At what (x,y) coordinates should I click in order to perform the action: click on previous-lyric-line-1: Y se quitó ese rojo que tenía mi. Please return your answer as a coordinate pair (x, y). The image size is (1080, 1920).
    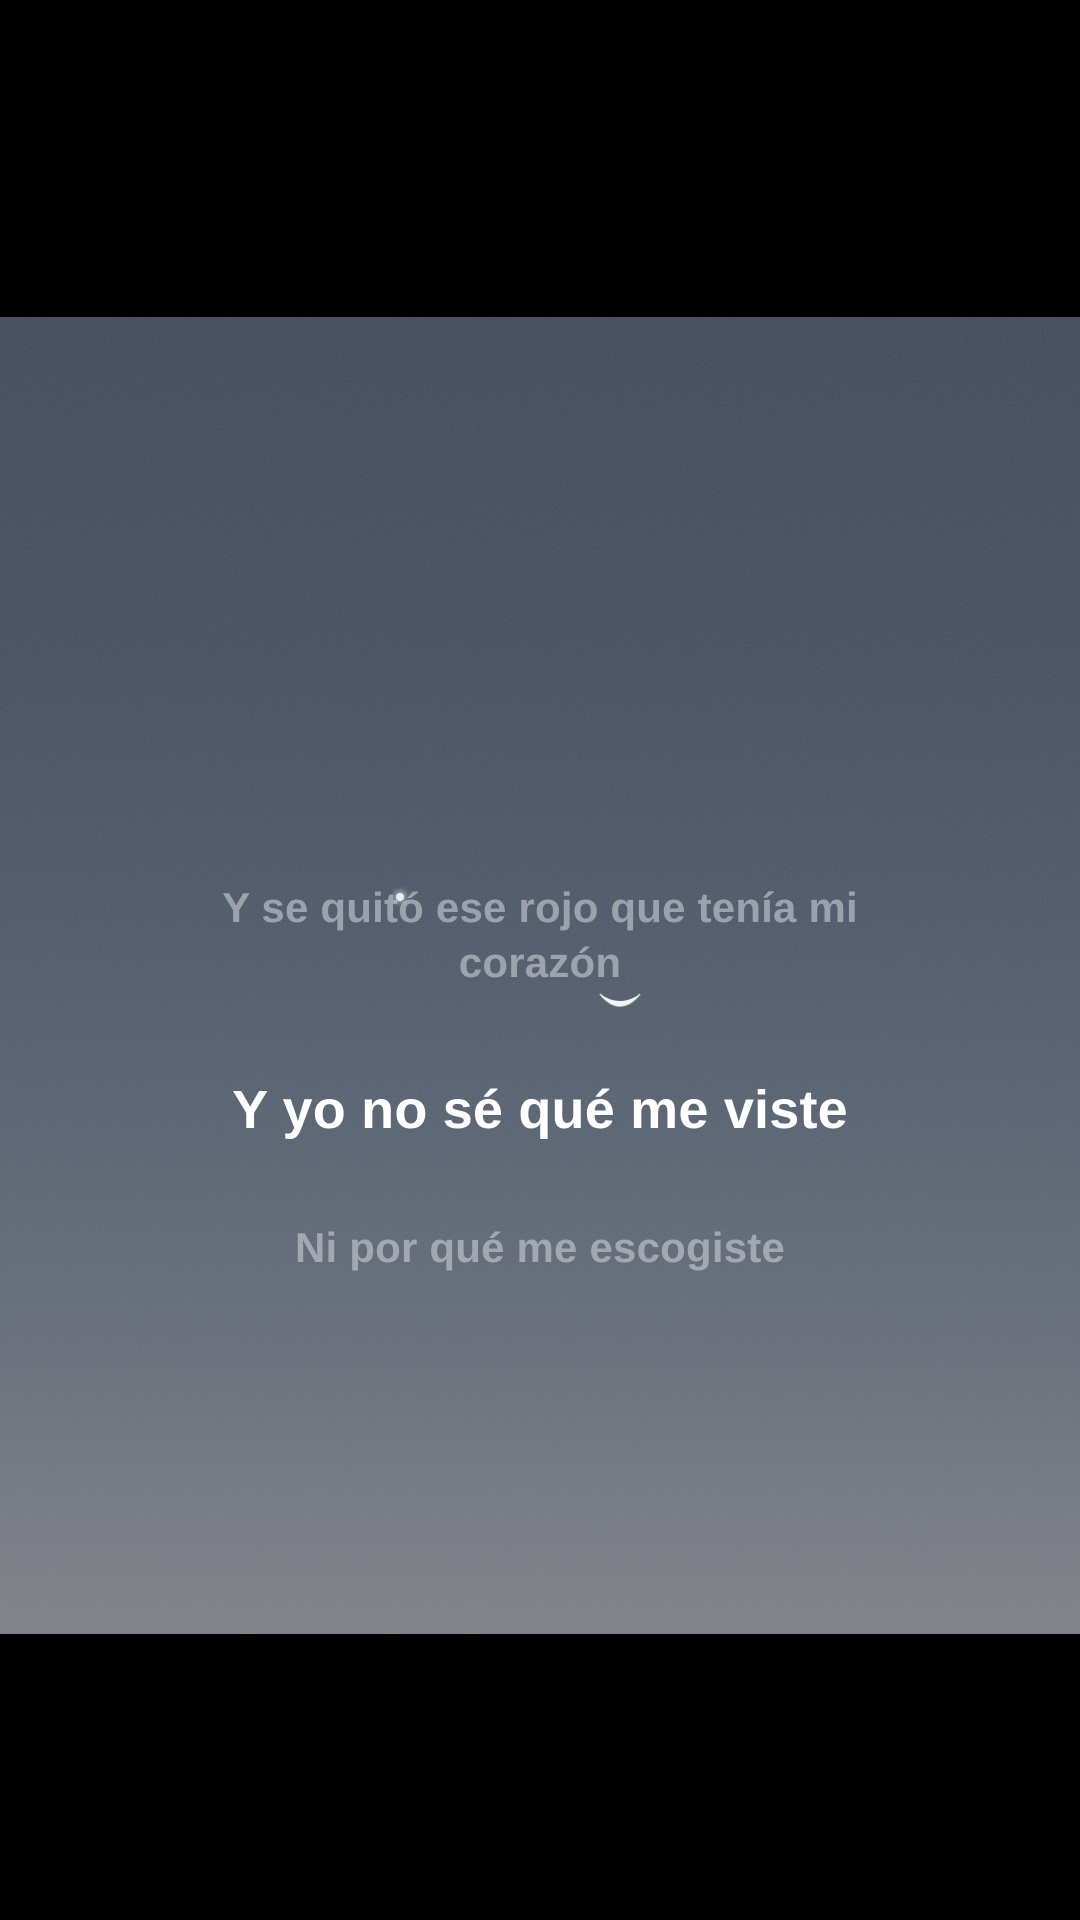
    Looking at the image, I should click on (540, 907).